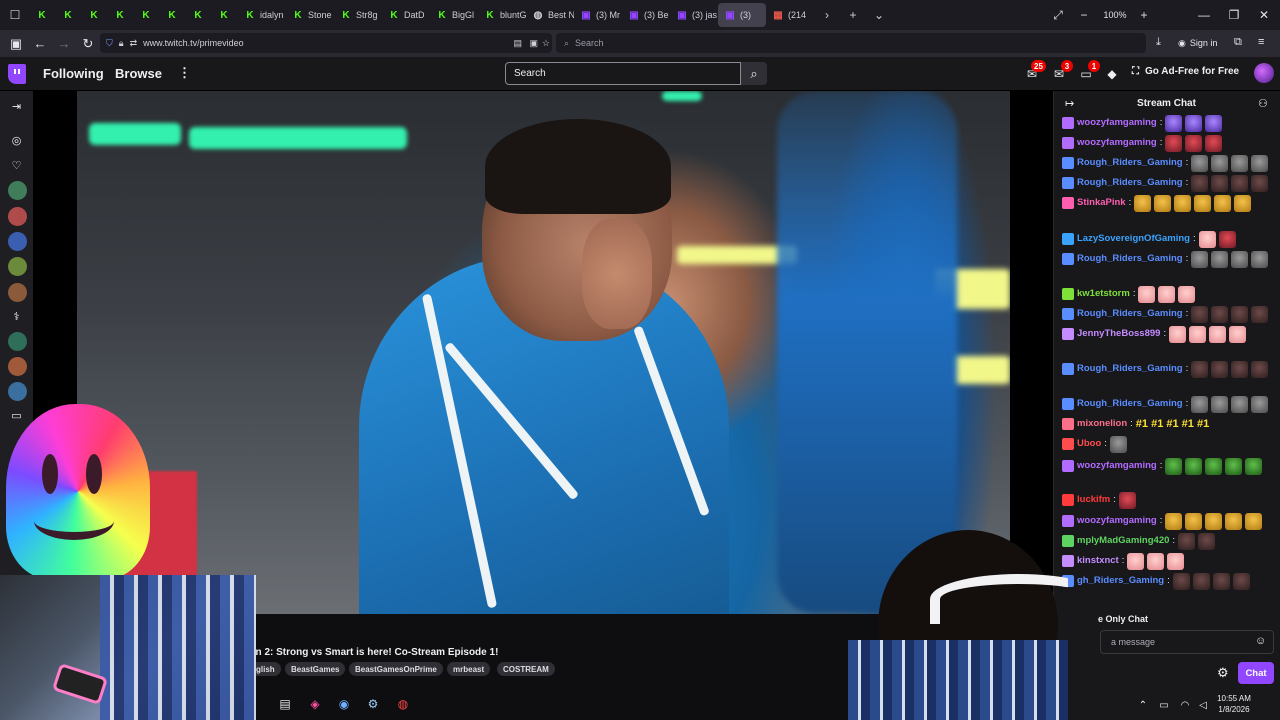  I want to click on chat-message: luckifm:, so click(1168, 500).